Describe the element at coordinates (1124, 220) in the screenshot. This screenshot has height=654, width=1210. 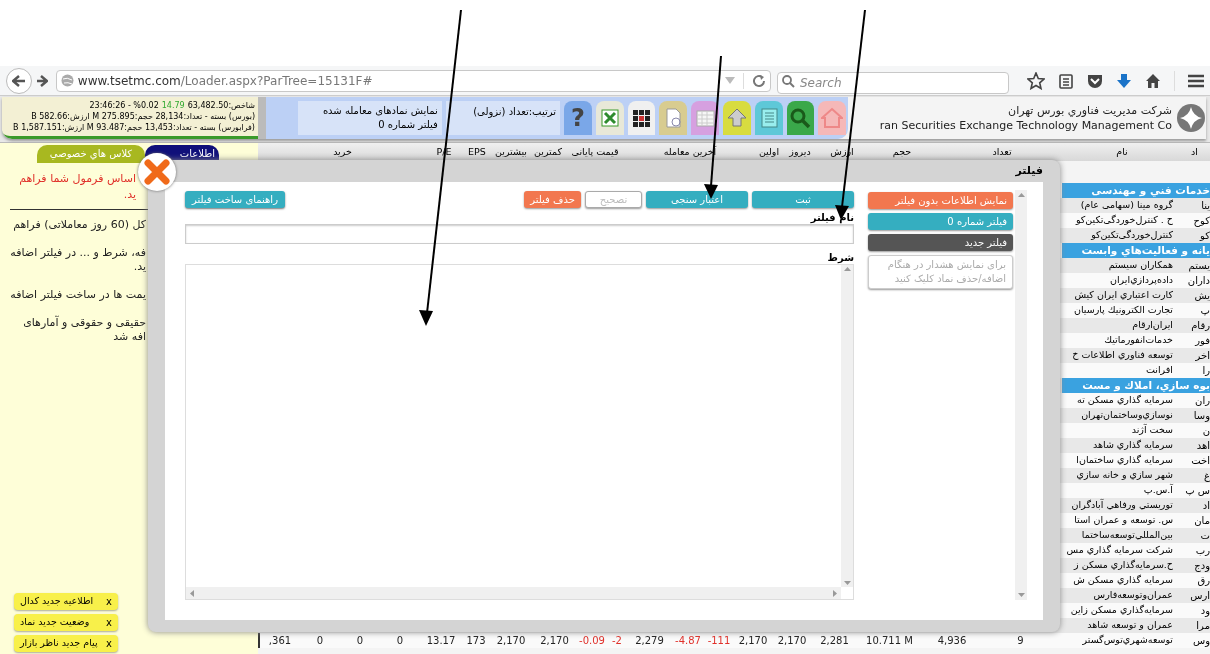
I see `table-cell-text: ح . کنترل‌خوردگی‌تکین‌کو` at that location.